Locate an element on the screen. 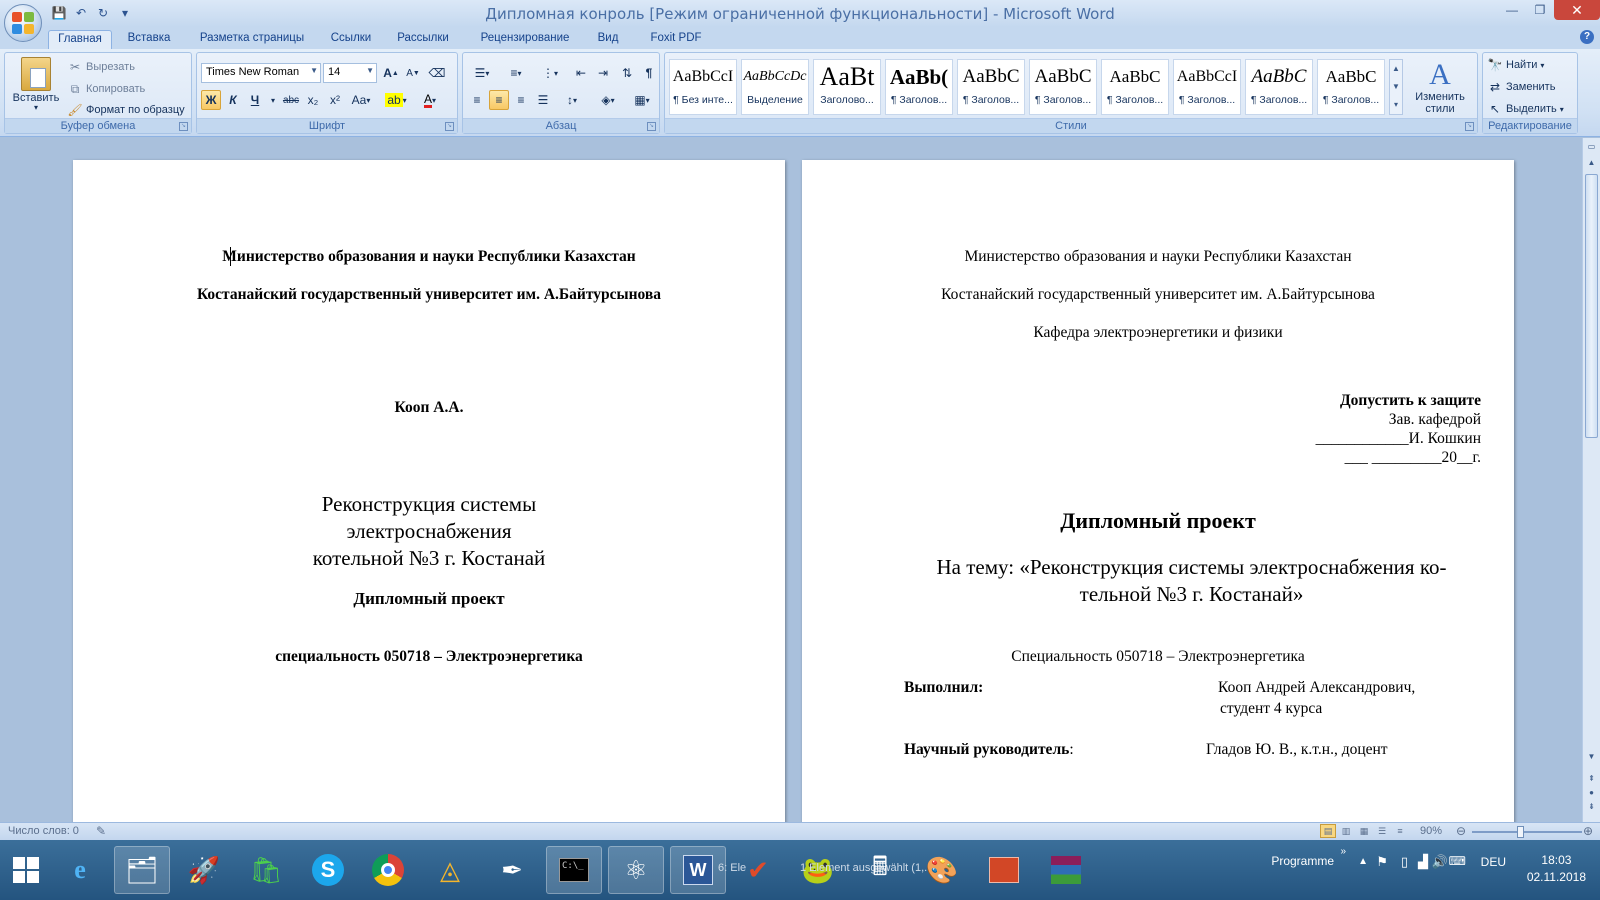  tray-expand-icon: ▲ is located at coordinates (1363, 861).